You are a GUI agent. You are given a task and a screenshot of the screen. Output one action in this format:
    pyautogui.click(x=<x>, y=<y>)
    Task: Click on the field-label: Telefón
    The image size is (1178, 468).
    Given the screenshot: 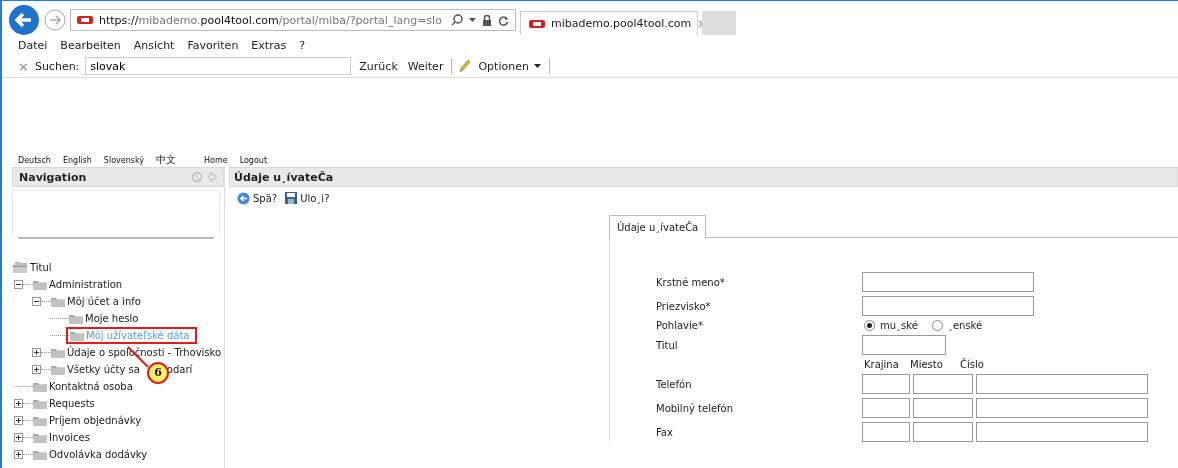 What is the action you would take?
    pyautogui.click(x=674, y=384)
    